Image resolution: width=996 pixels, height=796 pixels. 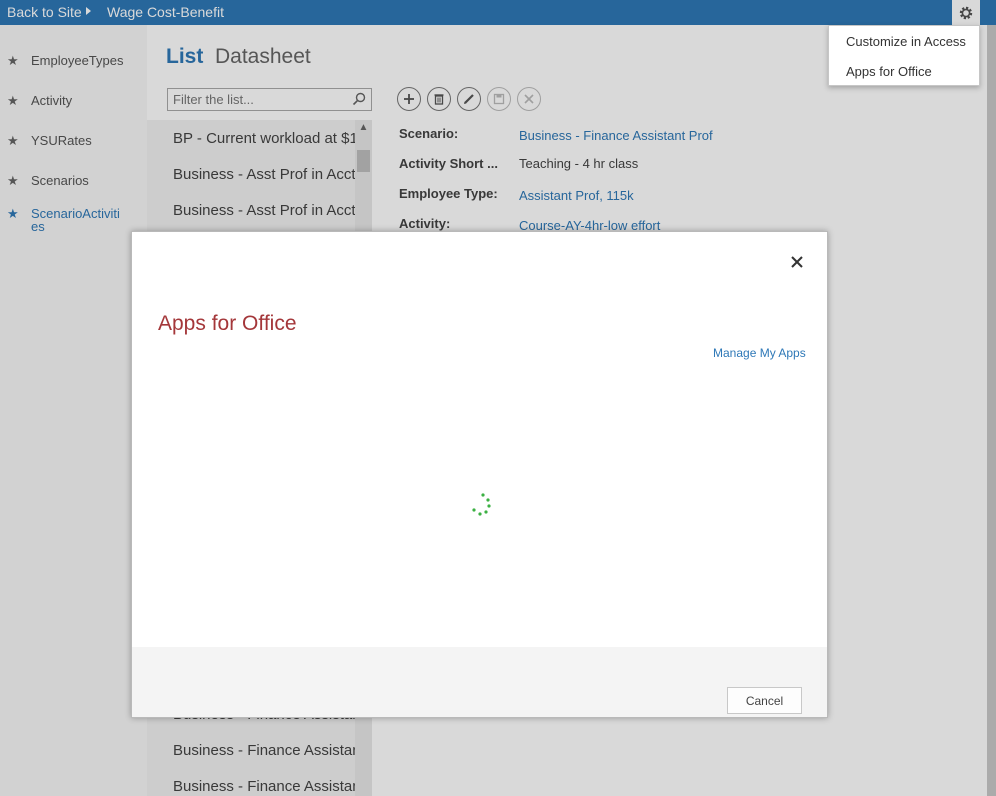 I want to click on dialog-title: Apps for Office, so click(x=227, y=323).